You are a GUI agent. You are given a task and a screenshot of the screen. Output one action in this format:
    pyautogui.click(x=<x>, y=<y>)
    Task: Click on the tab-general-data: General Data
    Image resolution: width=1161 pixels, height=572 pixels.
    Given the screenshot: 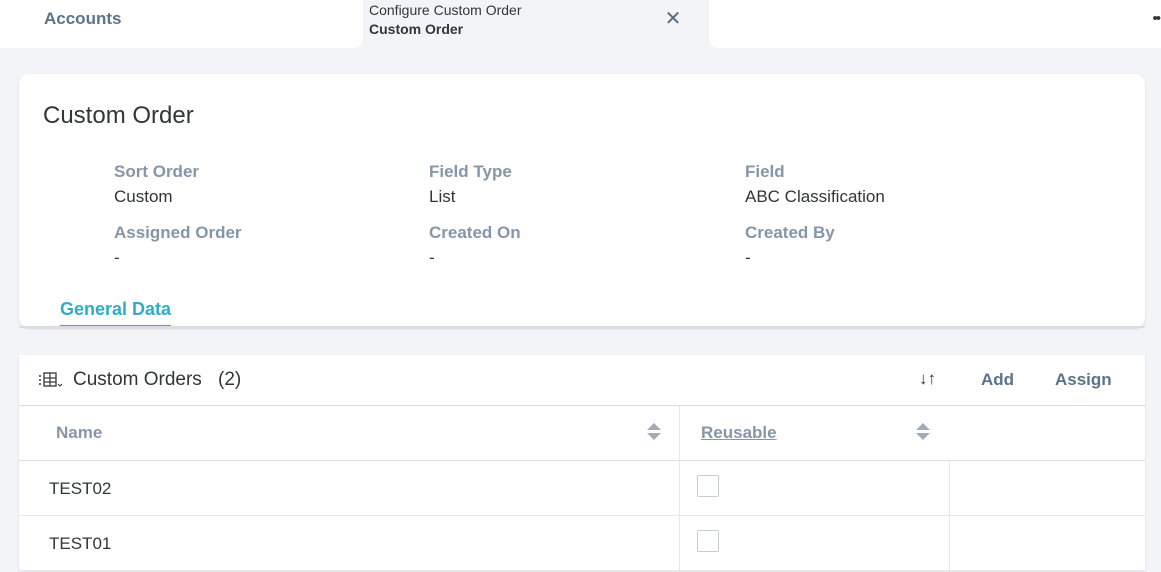 What is the action you would take?
    pyautogui.click(x=116, y=313)
    